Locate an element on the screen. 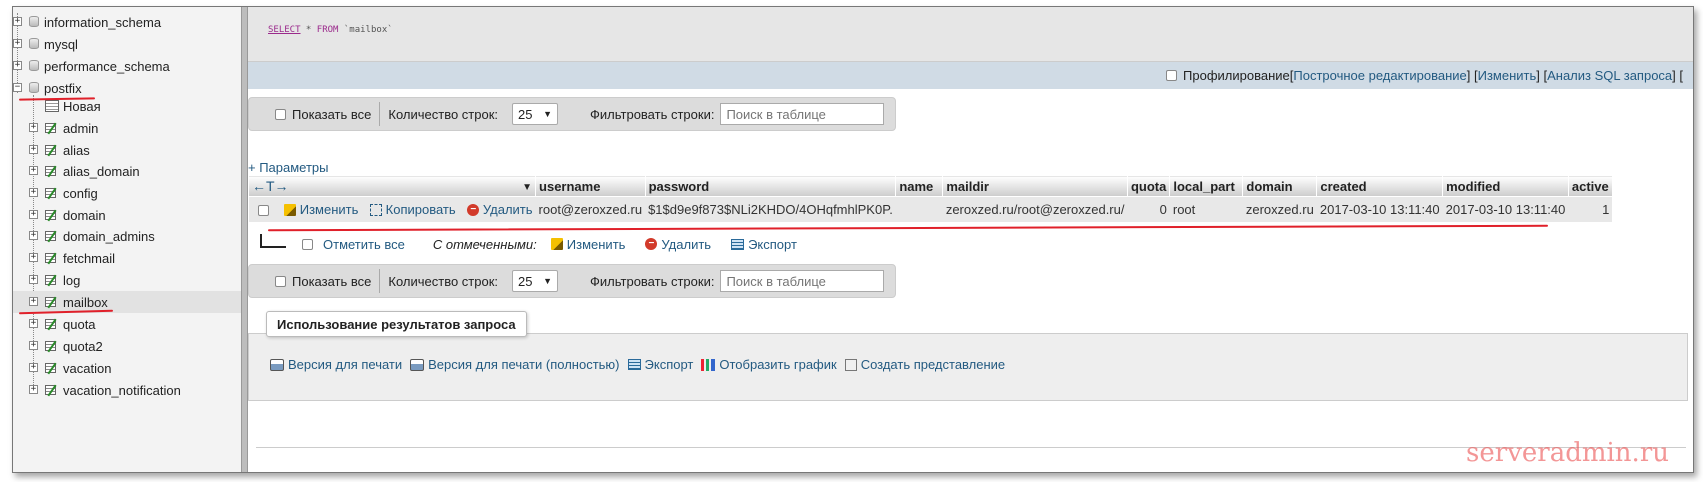 This screenshot has width=1703, height=482. db-item-mysql: + mysql is located at coordinates (127, 44).